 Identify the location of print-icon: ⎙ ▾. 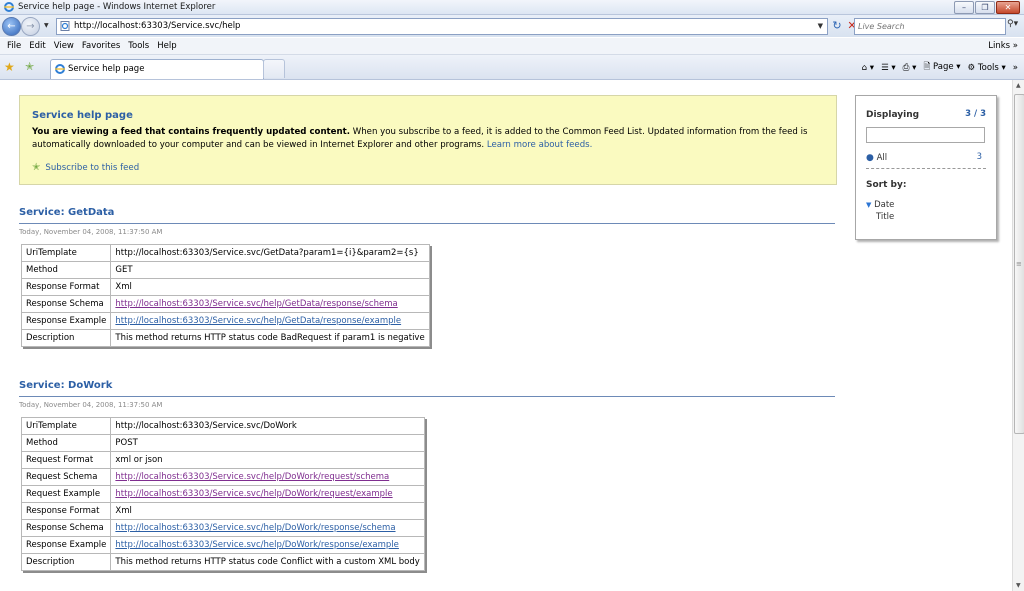
(910, 68).